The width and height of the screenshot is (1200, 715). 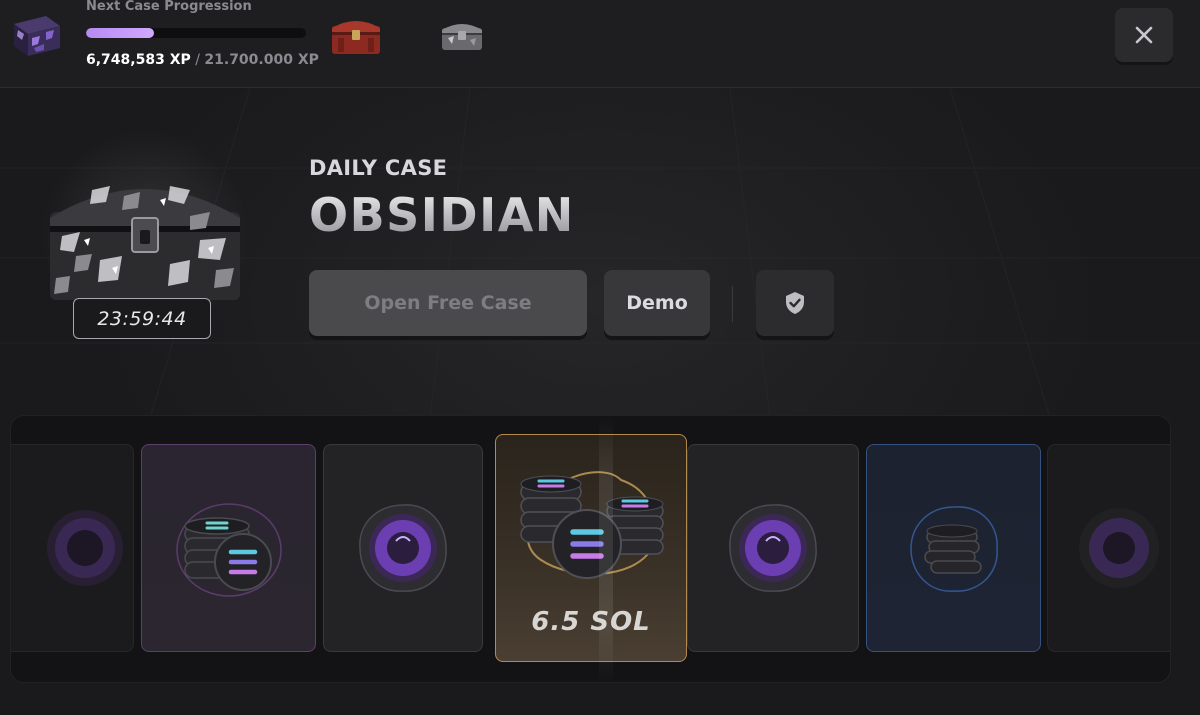 I want to click on reel-item-sol-stack, so click(x=228, y=548).